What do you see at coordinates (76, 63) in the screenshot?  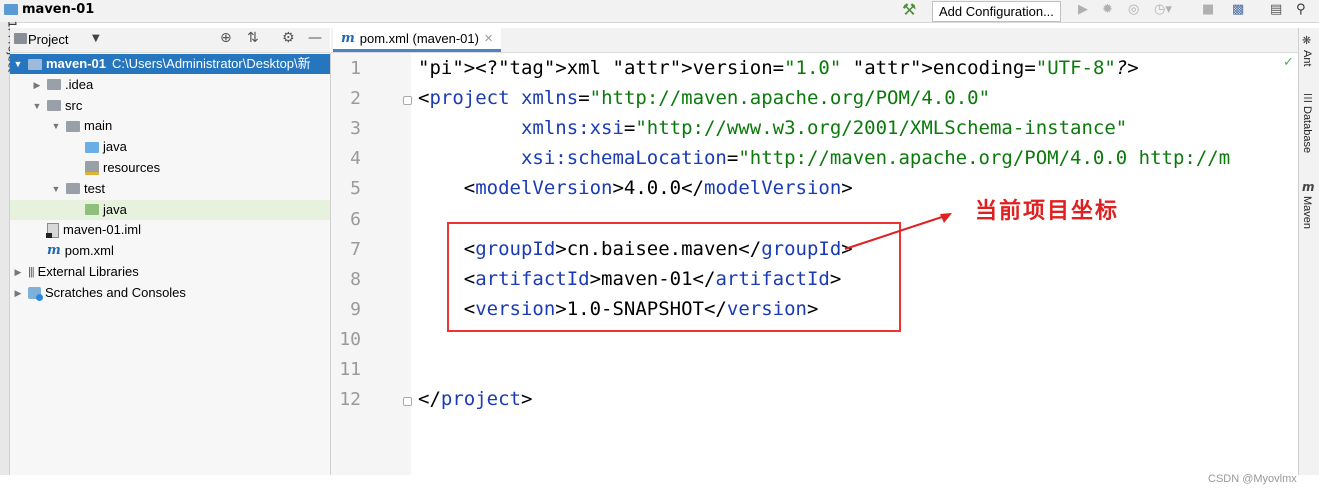 I see `tree-item-label: maven-01` at bounding box center [76, 63].